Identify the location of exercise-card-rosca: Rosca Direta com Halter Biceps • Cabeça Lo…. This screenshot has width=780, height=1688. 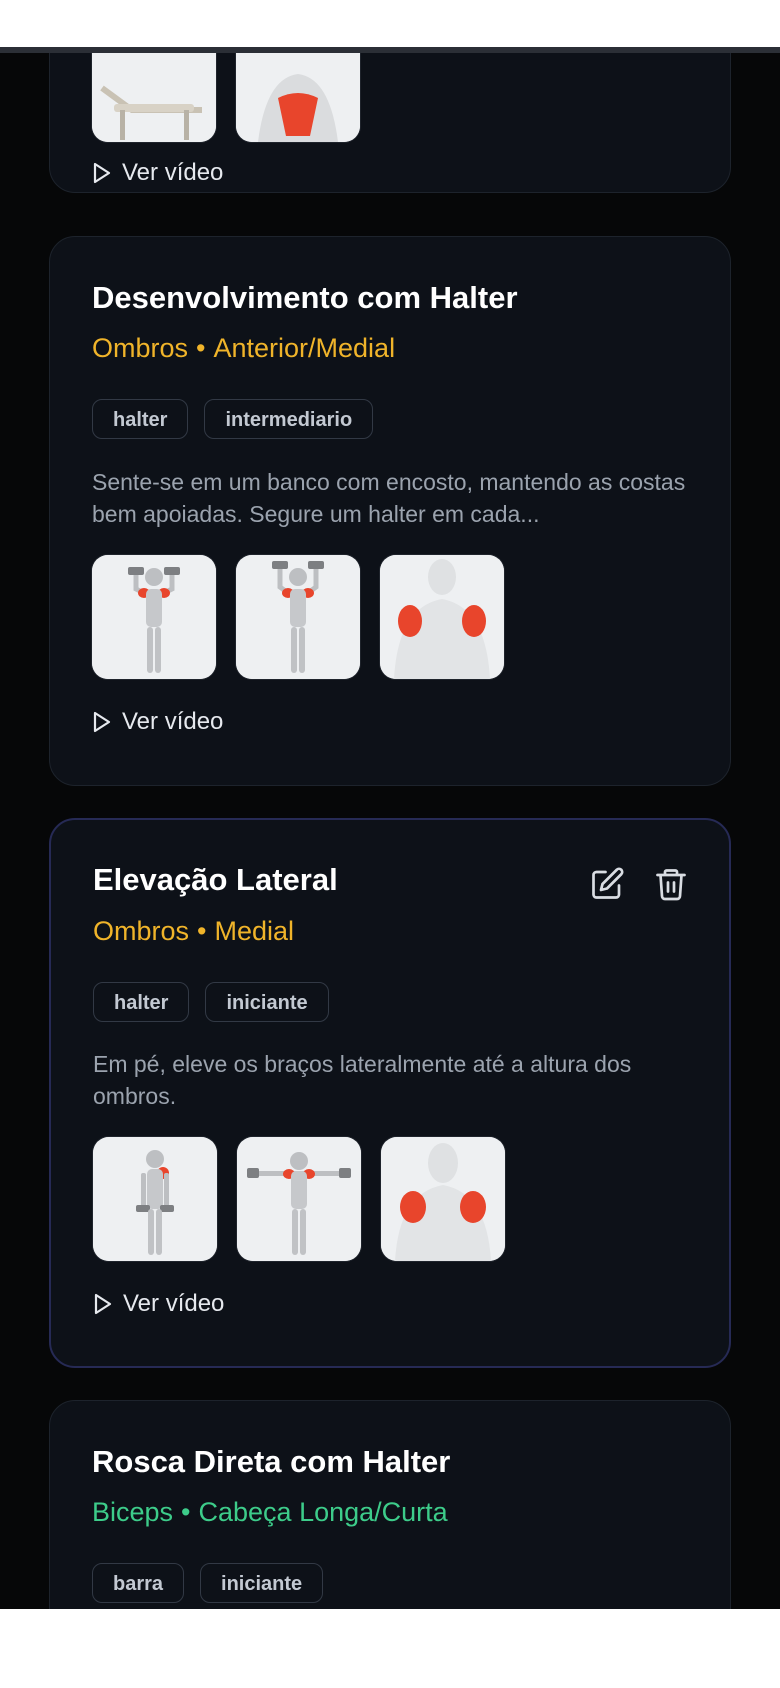
(390, 1504).